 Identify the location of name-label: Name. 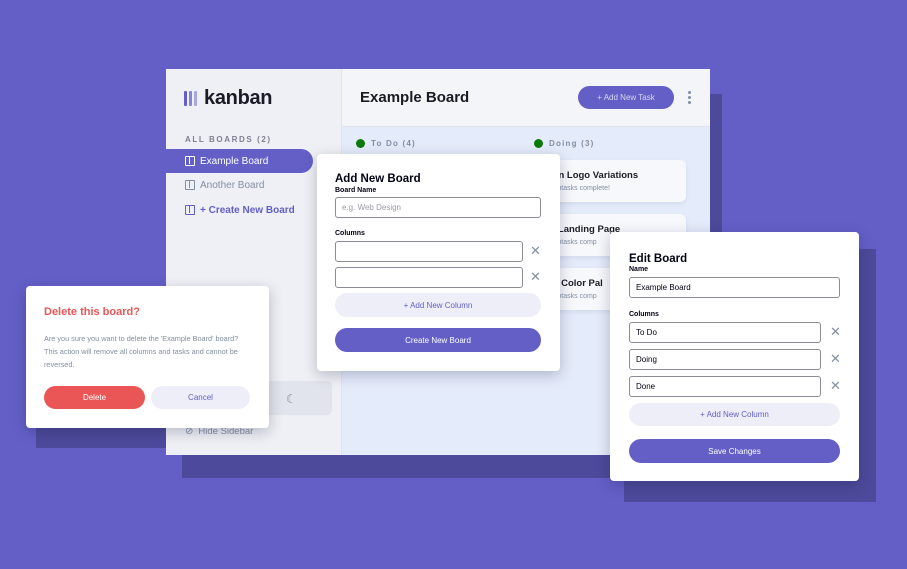
(639, 269).